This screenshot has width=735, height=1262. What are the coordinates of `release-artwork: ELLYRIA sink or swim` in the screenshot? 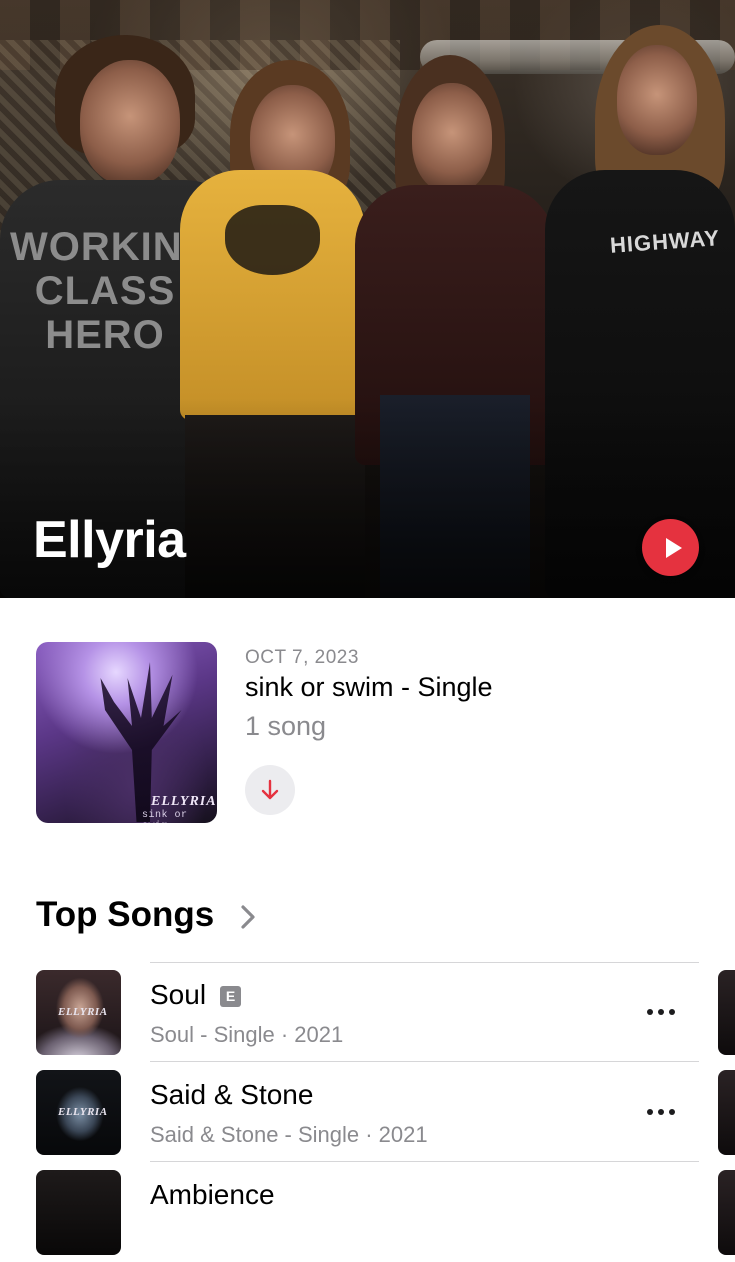 It's located at (126, 732).